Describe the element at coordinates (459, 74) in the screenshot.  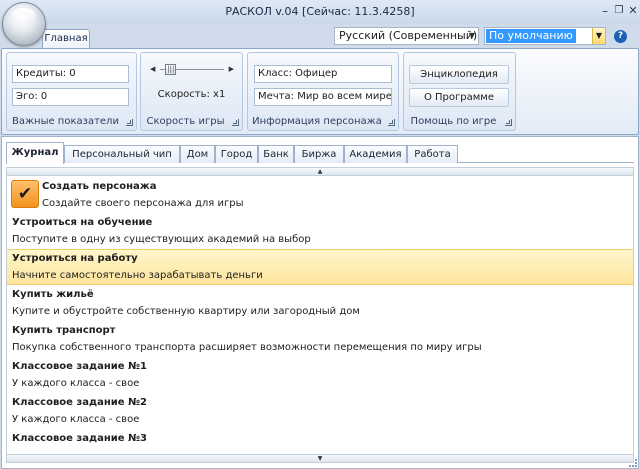
I see `encyclopedia-button: Энциклопедия` at that location.